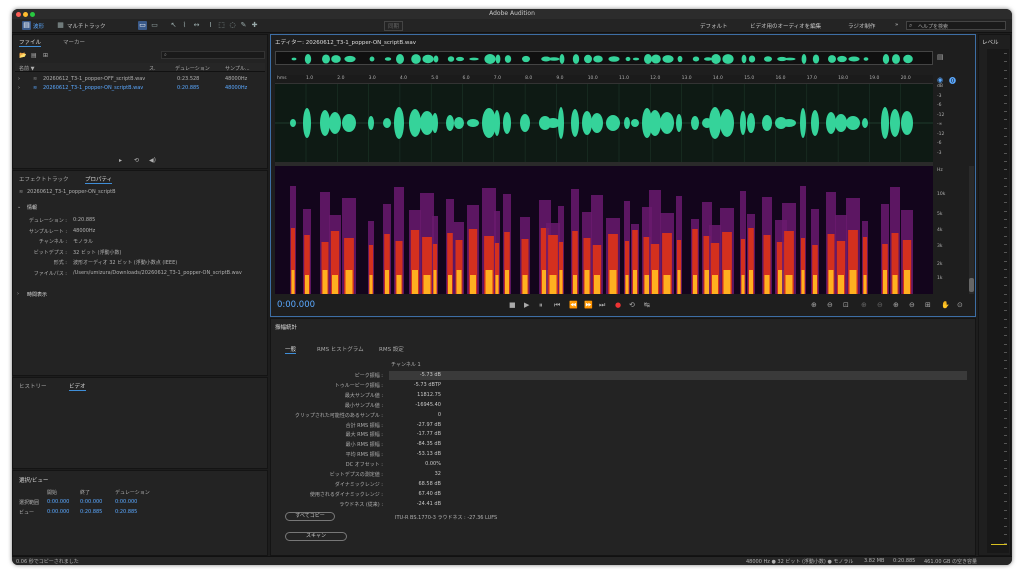 This screenshot has height=574, width=1024. What do you see at coordinates (621, 396) in the screenshot?
I see `stats-row: 最大サンプル値 : 11812.75` at bounding box center [621, 396].